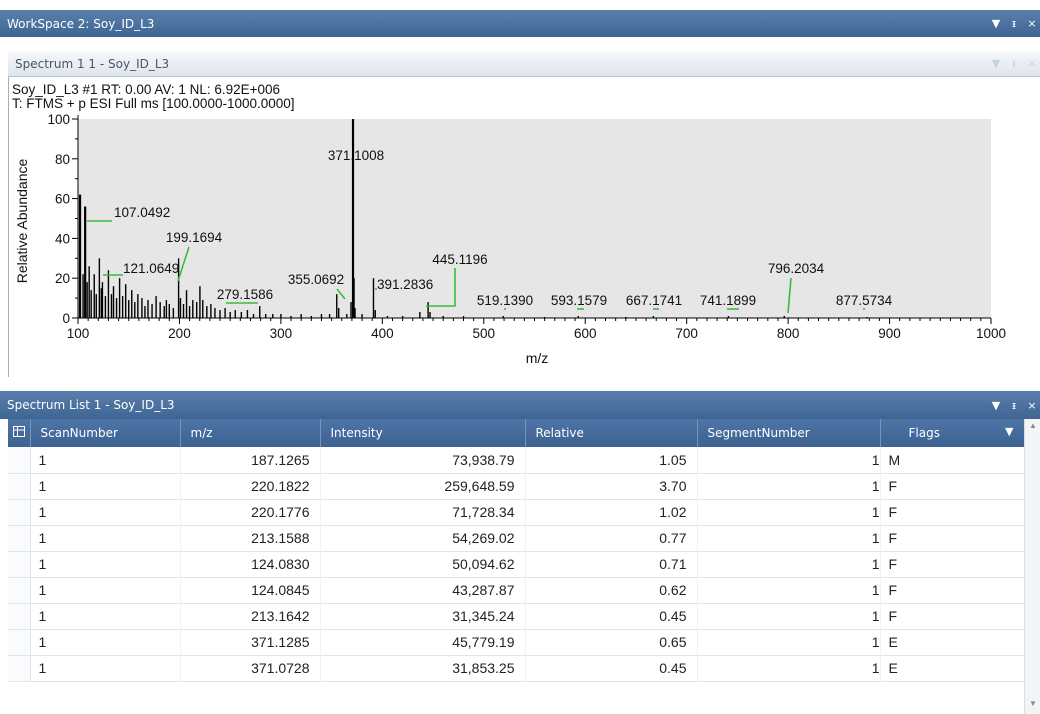 The image size is (1040, 714). Describe the element at coordinates (1014, 405) in the screenshot. I see `list-pin-icon: ᵻ` at that location.